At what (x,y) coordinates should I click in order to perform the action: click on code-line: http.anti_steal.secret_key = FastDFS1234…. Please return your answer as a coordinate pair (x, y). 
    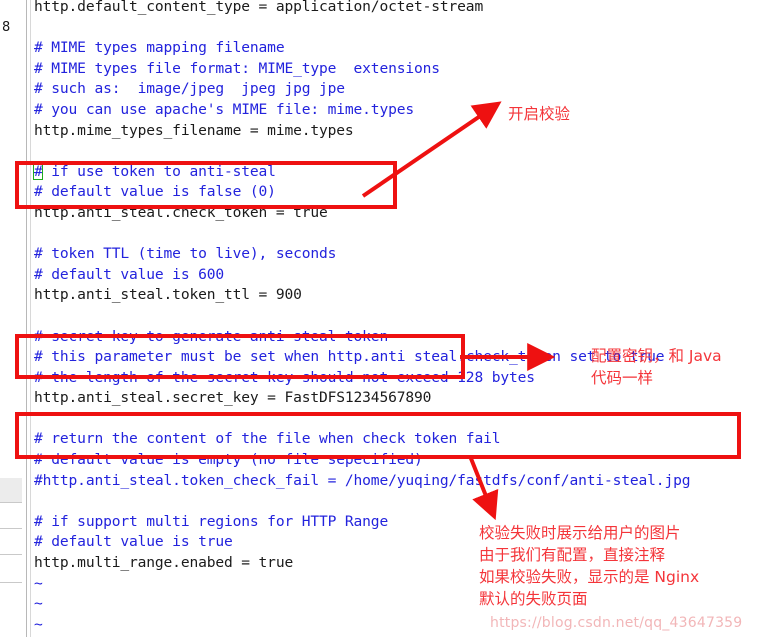
    Looking at the image, I should click on (233, 398).